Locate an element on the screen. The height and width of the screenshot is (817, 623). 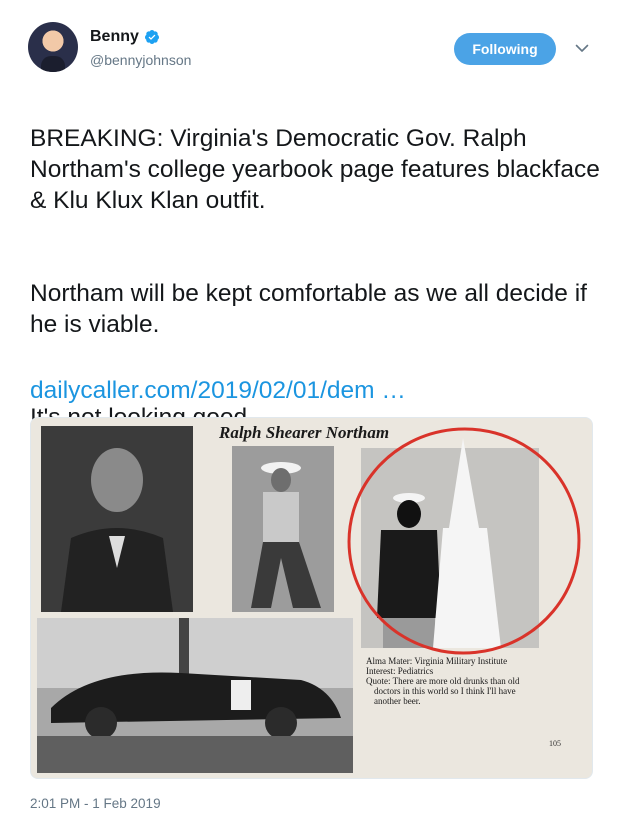
car-photo is located at coordinates (195, 695).